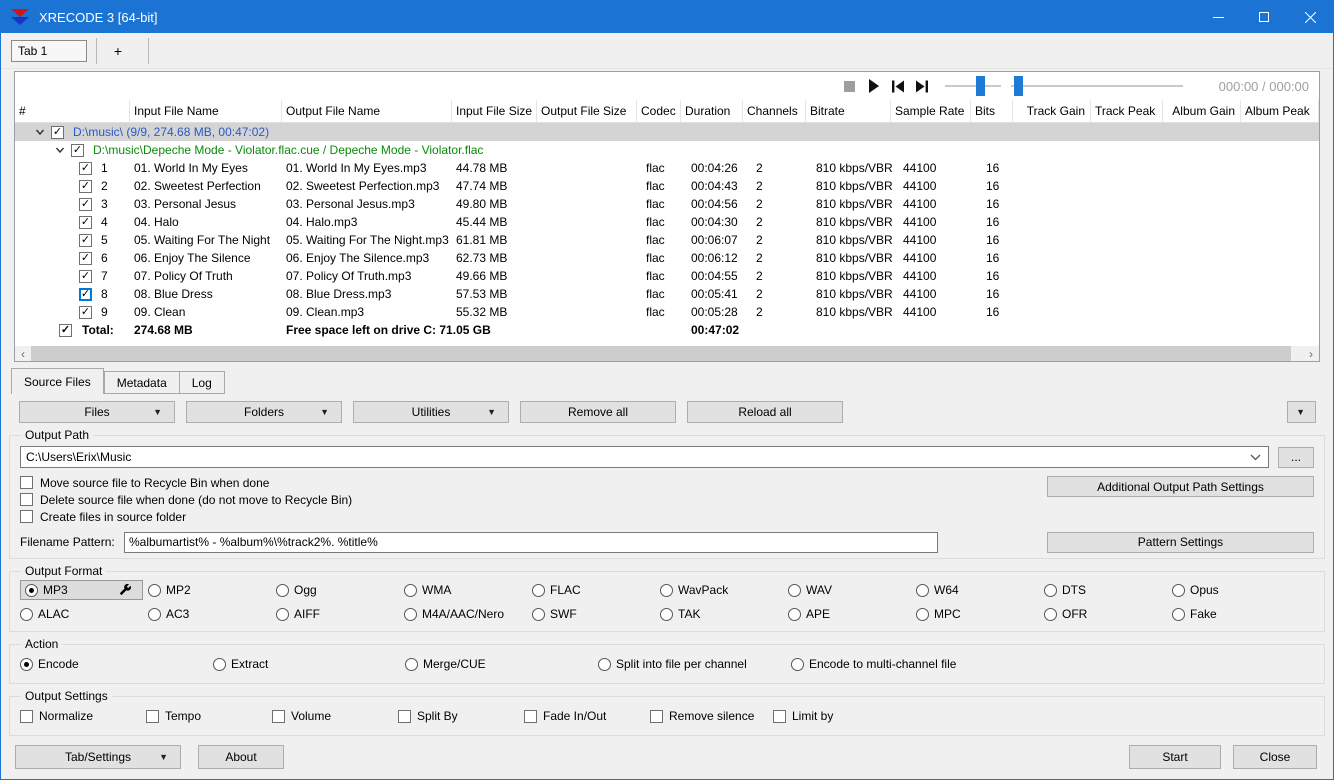 This screenshot has width=1334, height=780. I want to click on column-header-album-peak: Album Peak, so click(1280, 111).